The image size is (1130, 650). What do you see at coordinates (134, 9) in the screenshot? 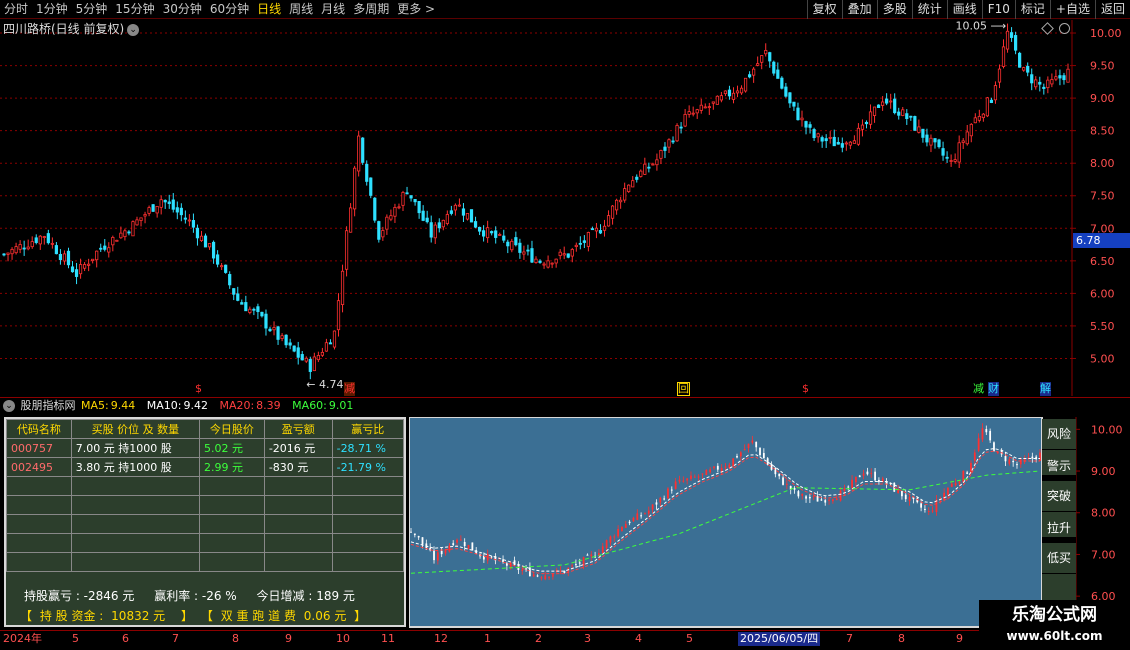
I see `tab-15min: 15分钟` at bounding box center [134, 9].